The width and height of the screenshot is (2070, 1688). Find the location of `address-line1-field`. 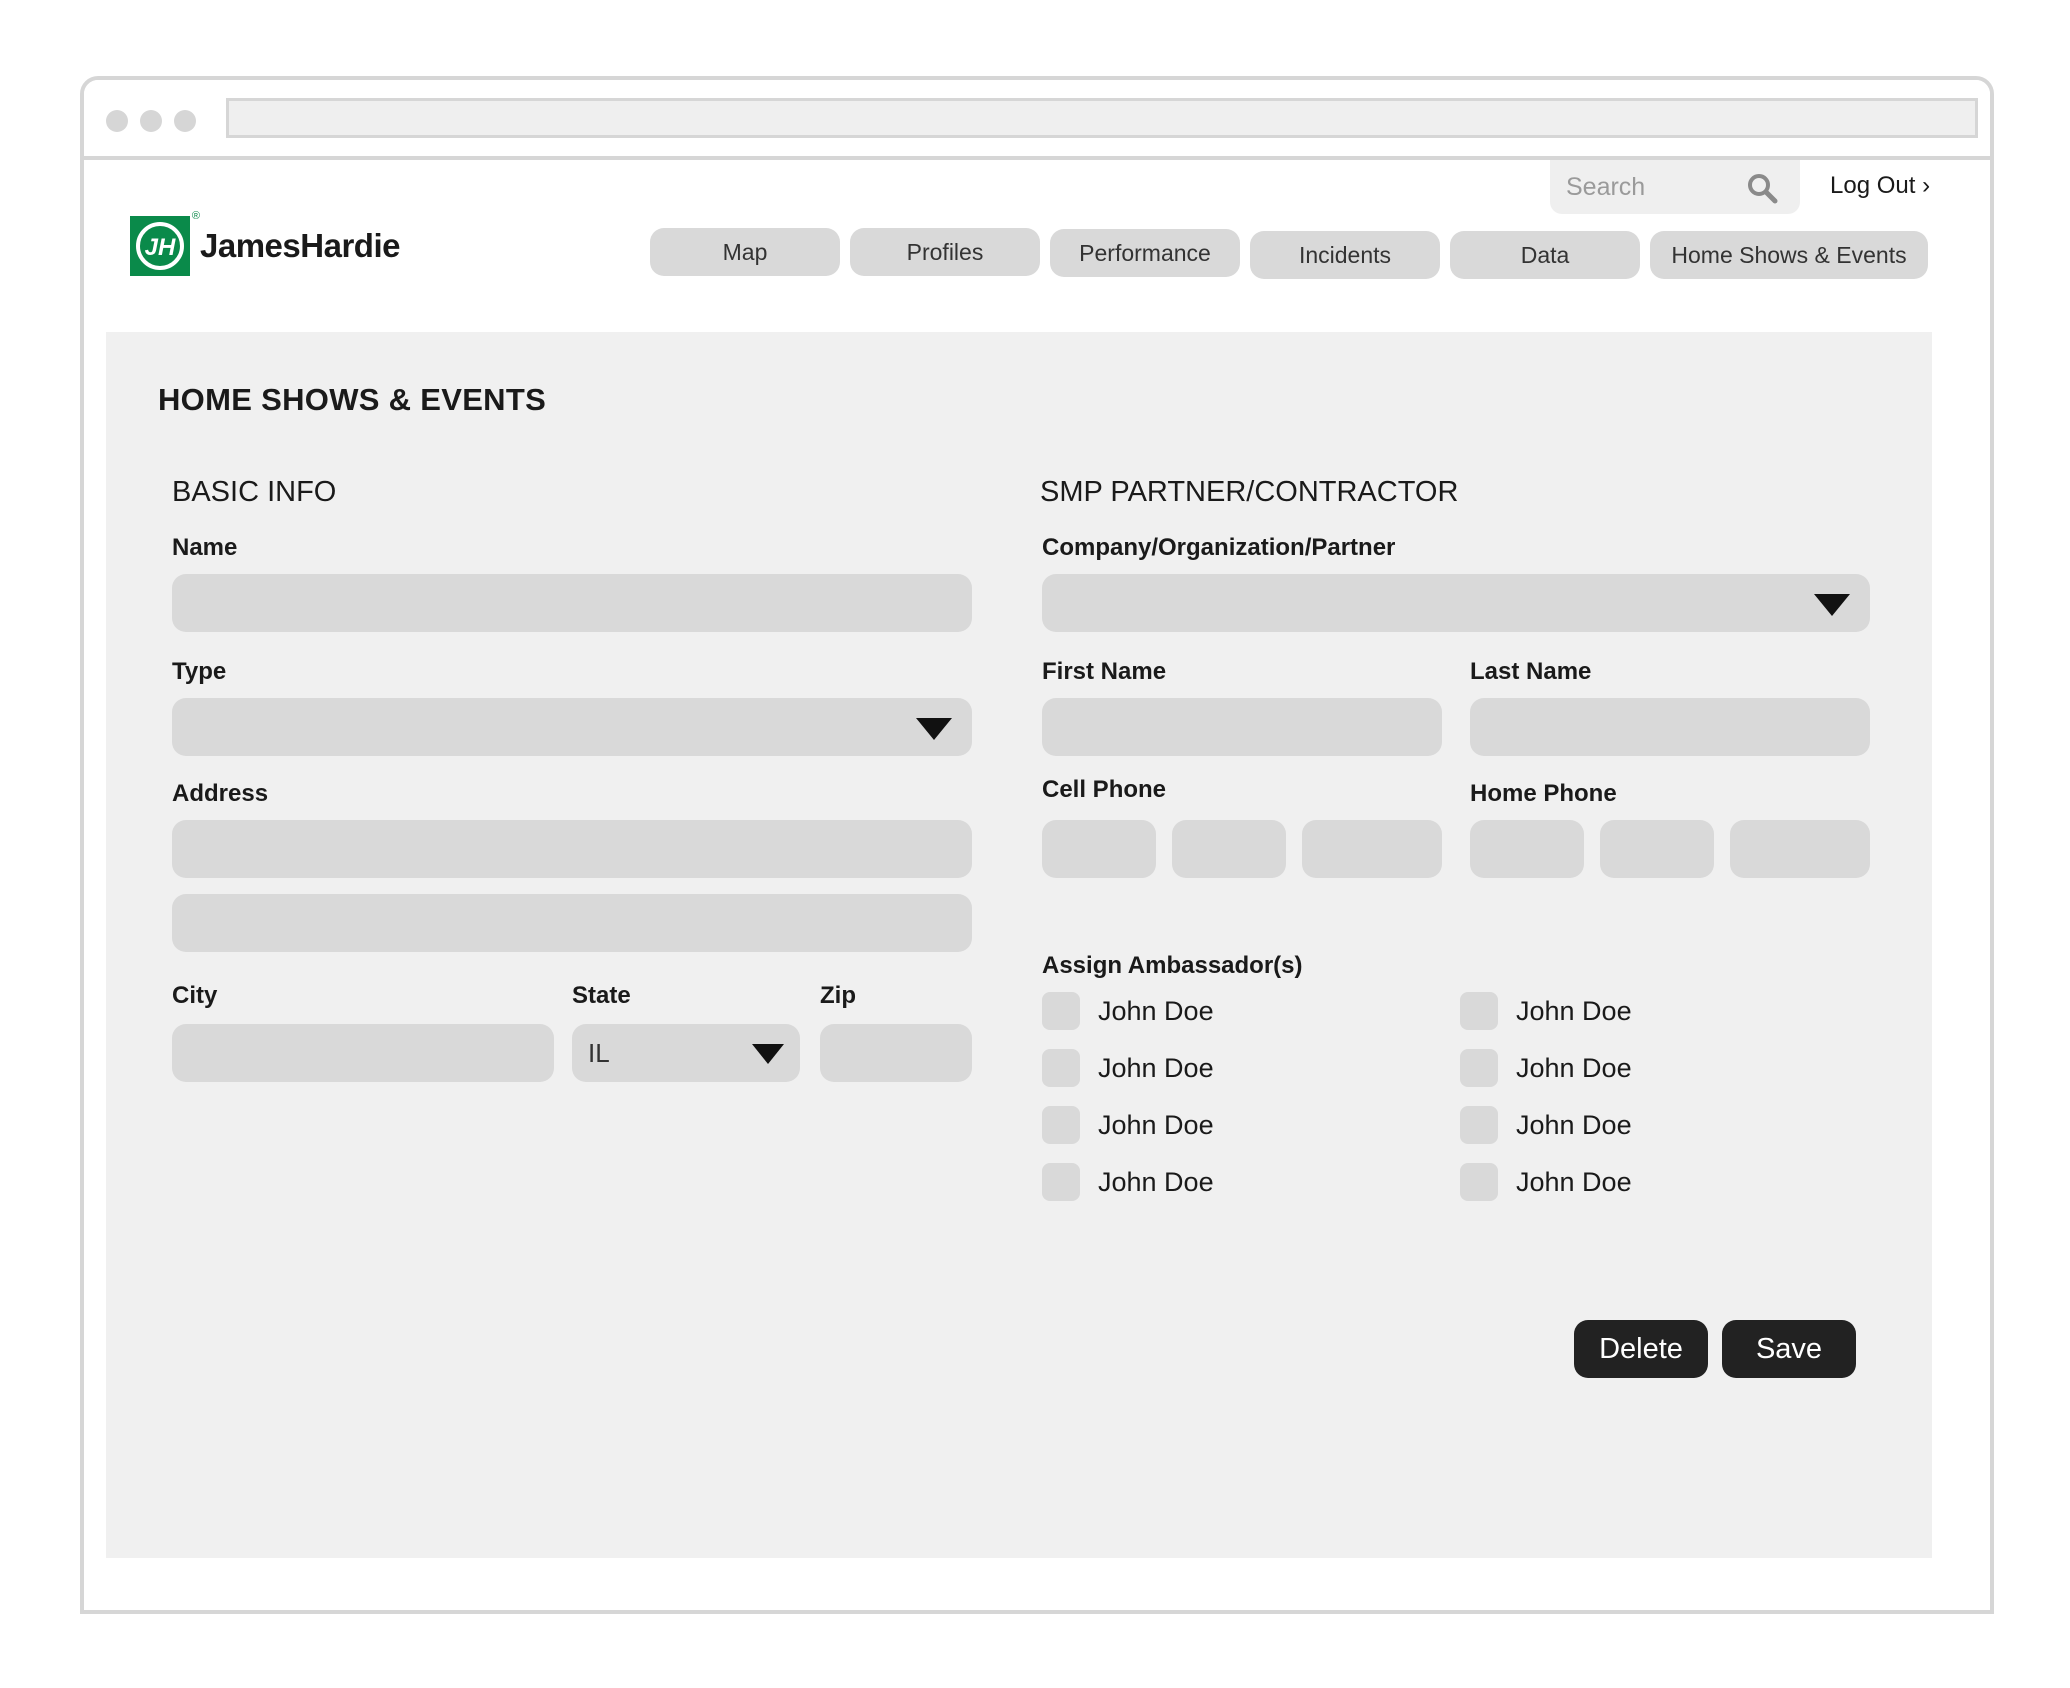

address-line1-field is located at coordinates (572, 849).